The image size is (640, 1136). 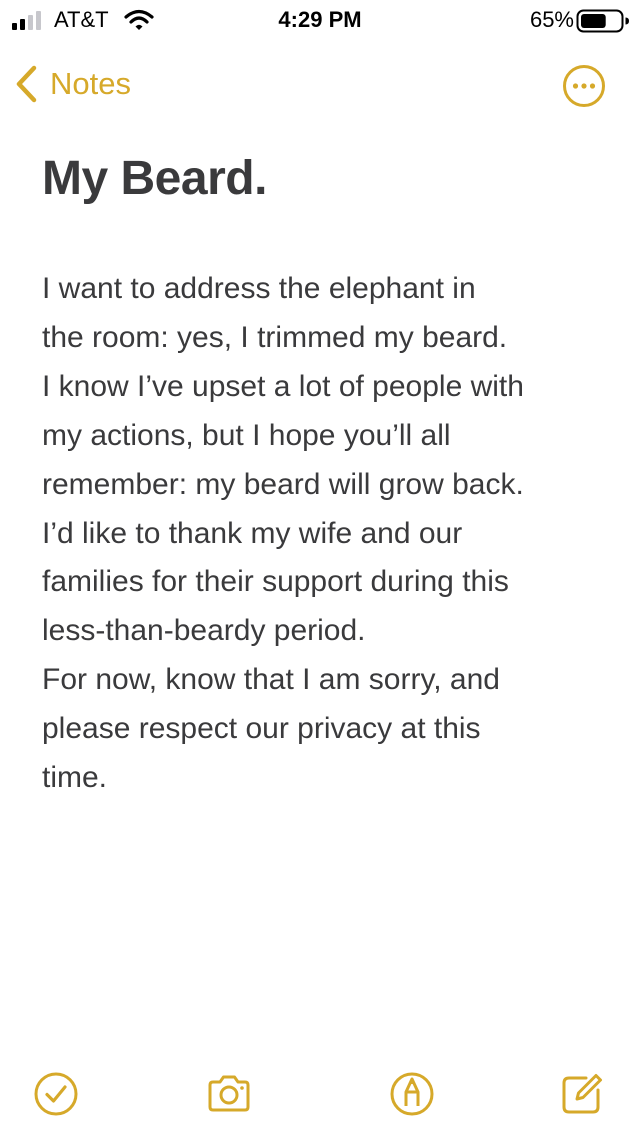 What do you see at coordinates (602, 21) in the screenshot?
I see `battery-icon` at bounding box center [602, 21].